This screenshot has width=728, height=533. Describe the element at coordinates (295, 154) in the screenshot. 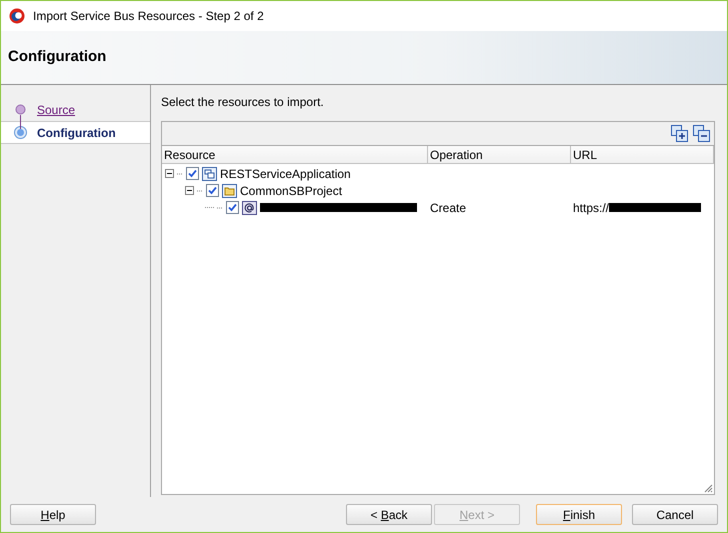

I see `column-header: Resource` at that location.